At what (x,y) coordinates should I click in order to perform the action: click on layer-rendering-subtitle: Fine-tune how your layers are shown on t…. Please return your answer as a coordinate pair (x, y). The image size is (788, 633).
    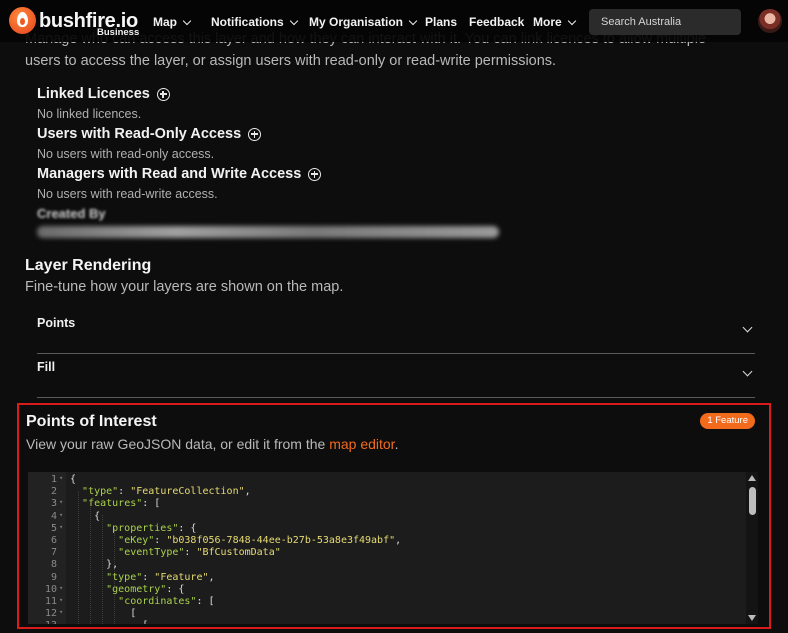
    Looking at the image, I should click on (184, 287).